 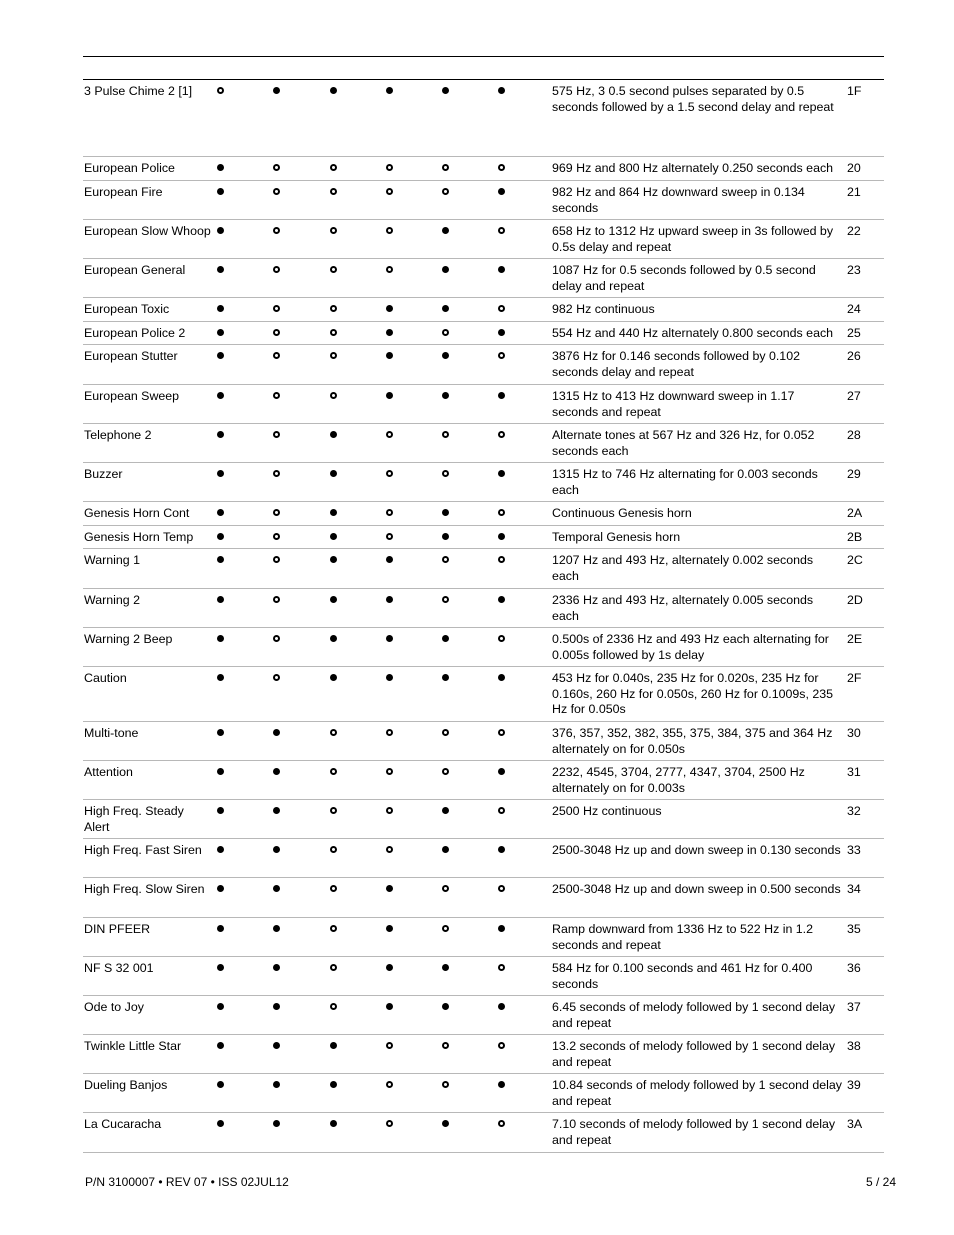 I want to click on tone-name: European Fire, so click(x=123, y=192).